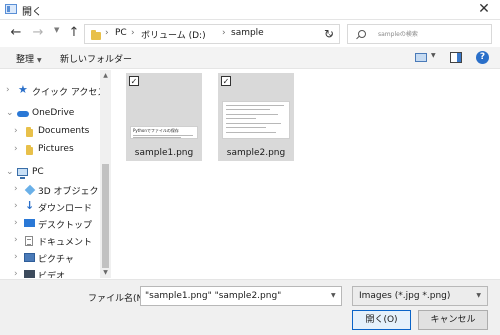 The image size is (500, 335). I want to click on cube-icon, so click(30, 190).